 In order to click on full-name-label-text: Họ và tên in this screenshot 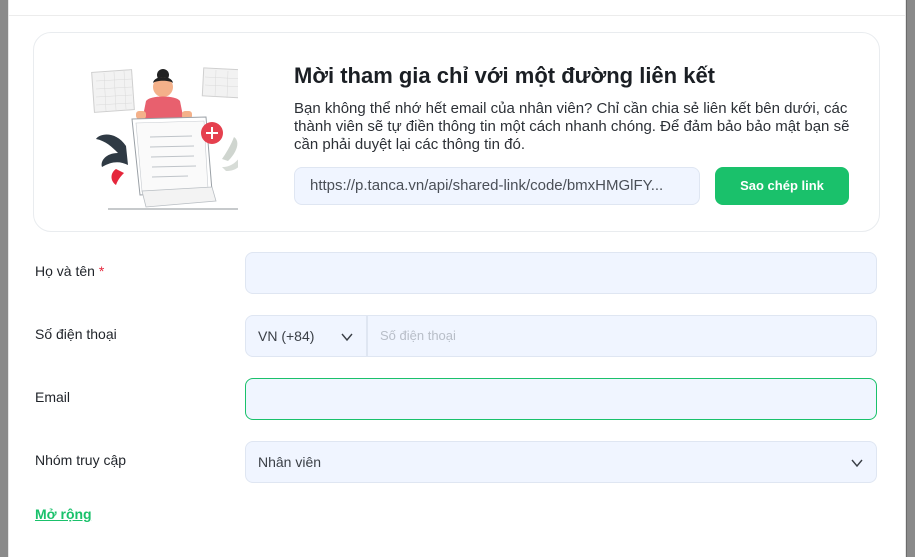, I will do `click(65, 271)`.